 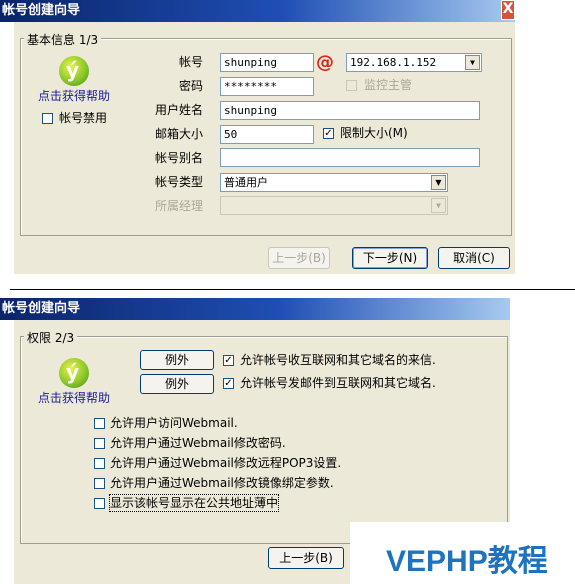 I want to click on account-type-select: 普通用户 ▼, so click(x=334, y=182).